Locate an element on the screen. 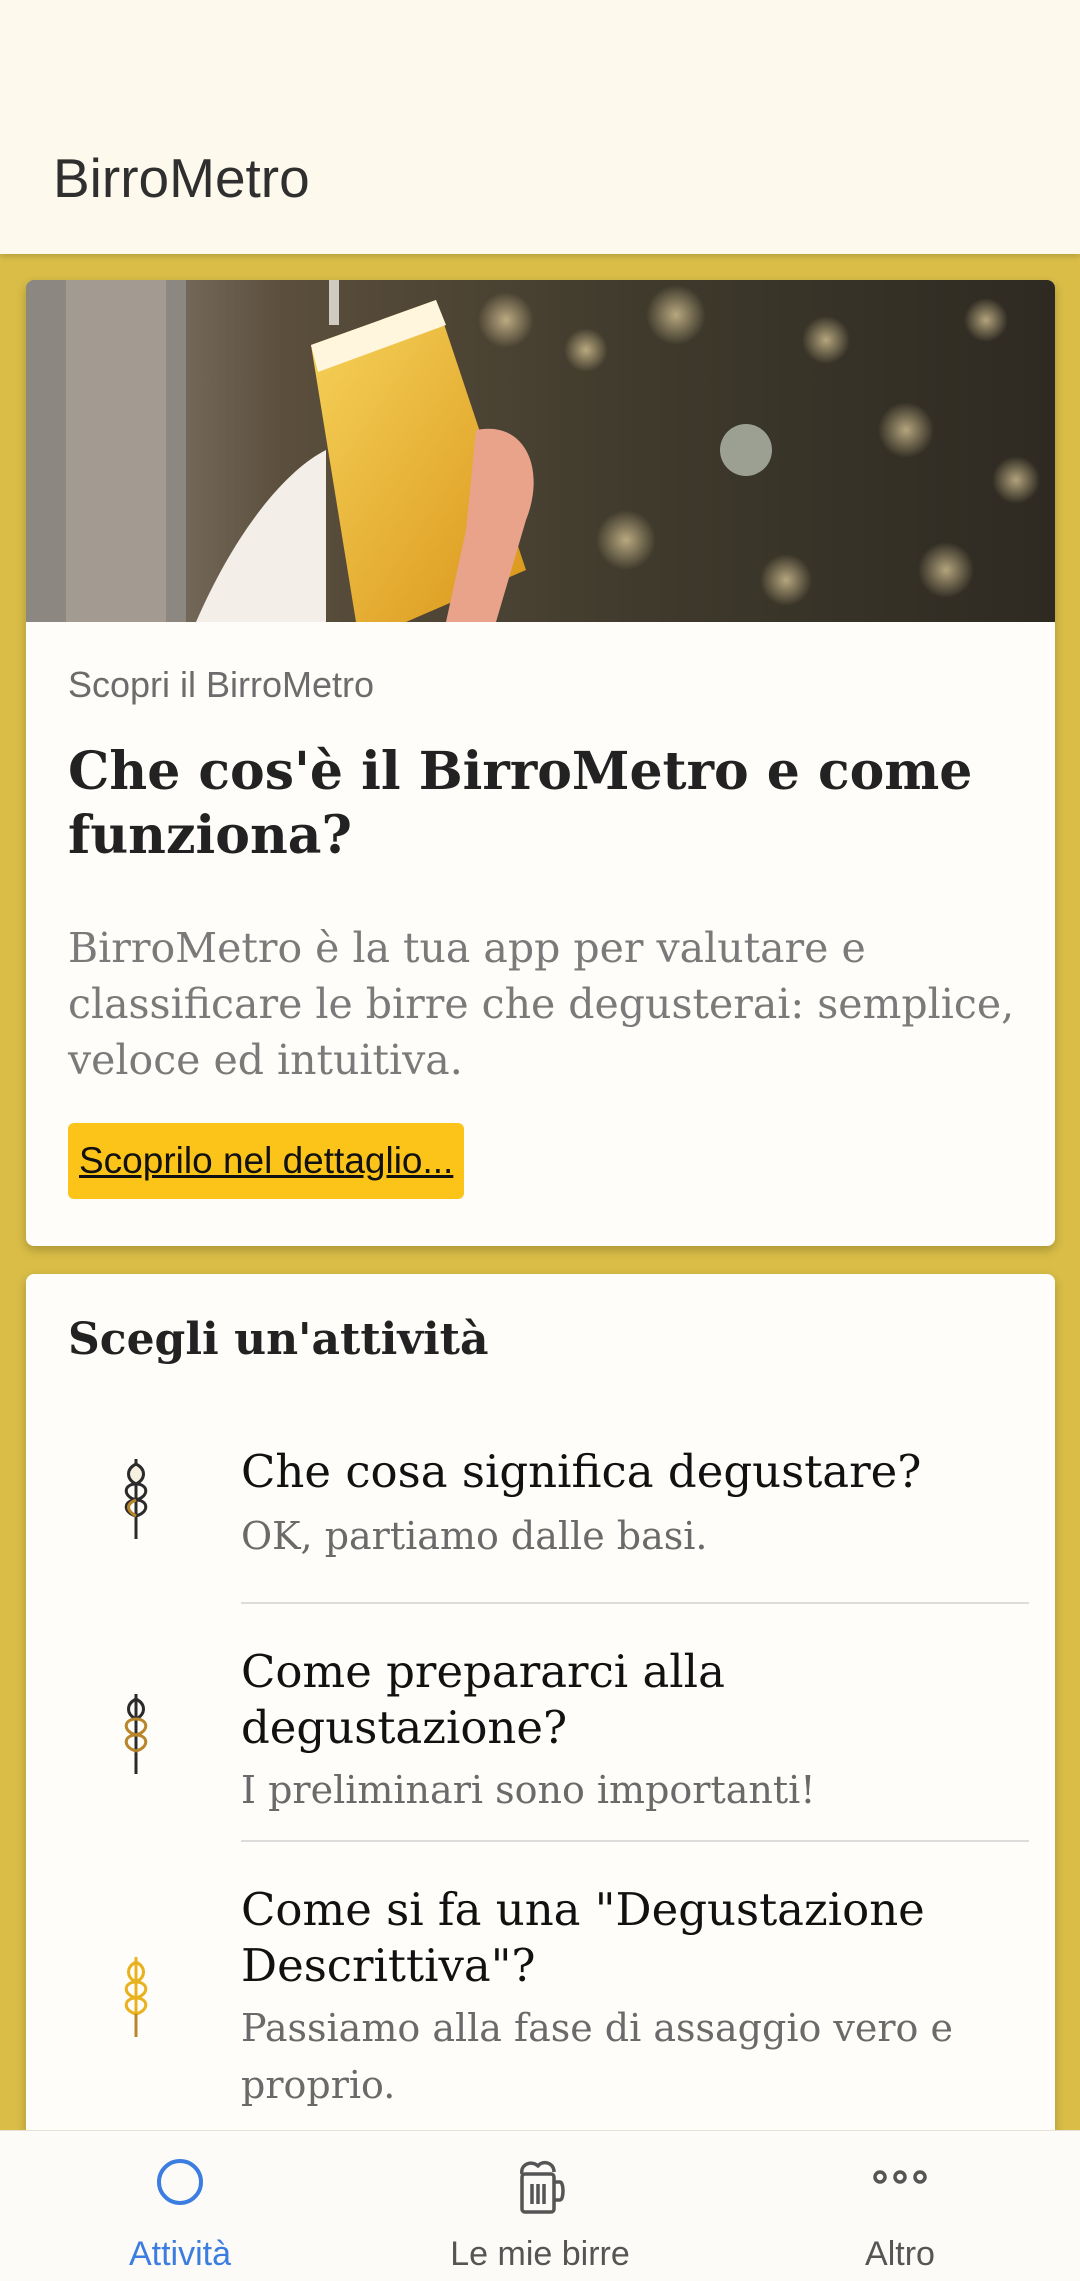  activity-title: Come prepararci alla degustazione? is located at coordinates (483, 1699).